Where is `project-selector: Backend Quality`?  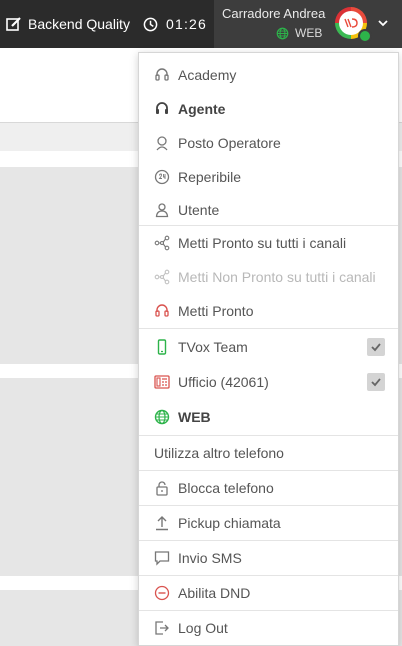
project-selector: Backend Quality is located at coordinates (68, 24).